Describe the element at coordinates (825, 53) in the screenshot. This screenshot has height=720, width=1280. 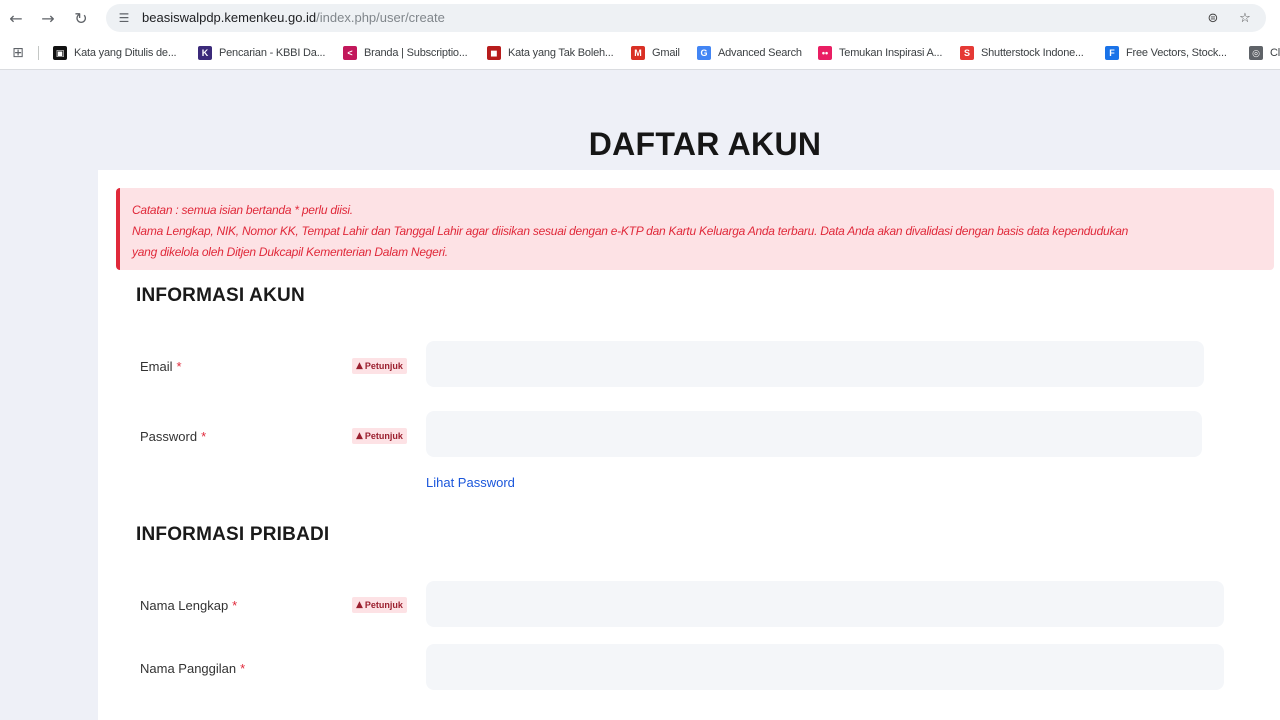
I see `bookmark-favicon-icon: ••` at that location.